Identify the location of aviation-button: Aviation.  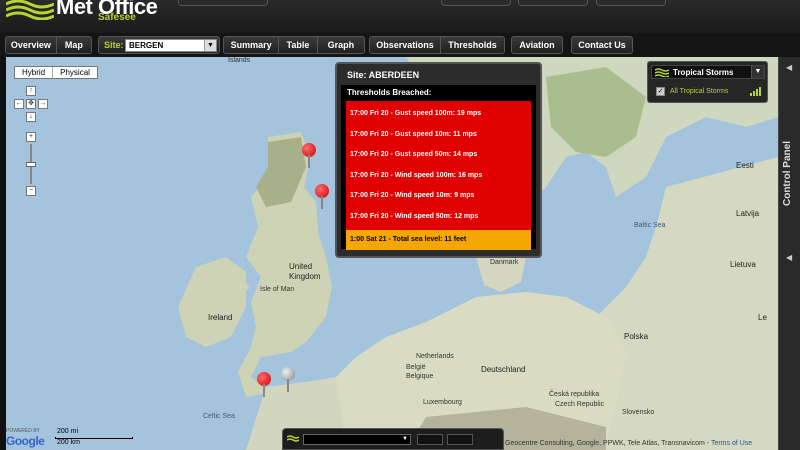
(537, 45).